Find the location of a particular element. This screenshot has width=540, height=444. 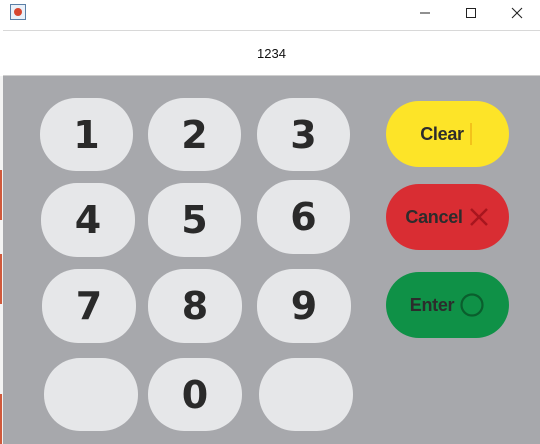

key-8: 8 is located at coordinates (195, 306).